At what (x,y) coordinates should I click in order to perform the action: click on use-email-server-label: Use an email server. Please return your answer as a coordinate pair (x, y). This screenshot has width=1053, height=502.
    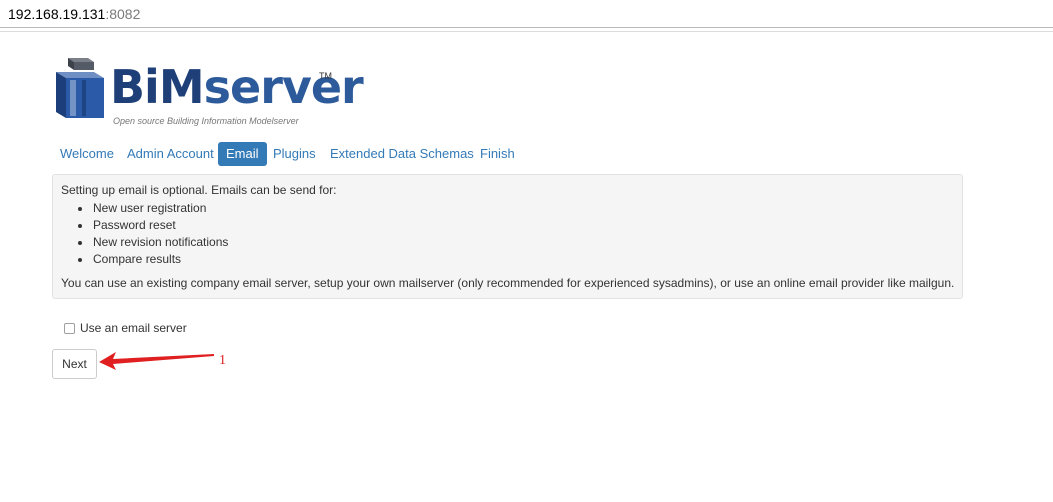
    Looking at the image, I should click on (133, 328).